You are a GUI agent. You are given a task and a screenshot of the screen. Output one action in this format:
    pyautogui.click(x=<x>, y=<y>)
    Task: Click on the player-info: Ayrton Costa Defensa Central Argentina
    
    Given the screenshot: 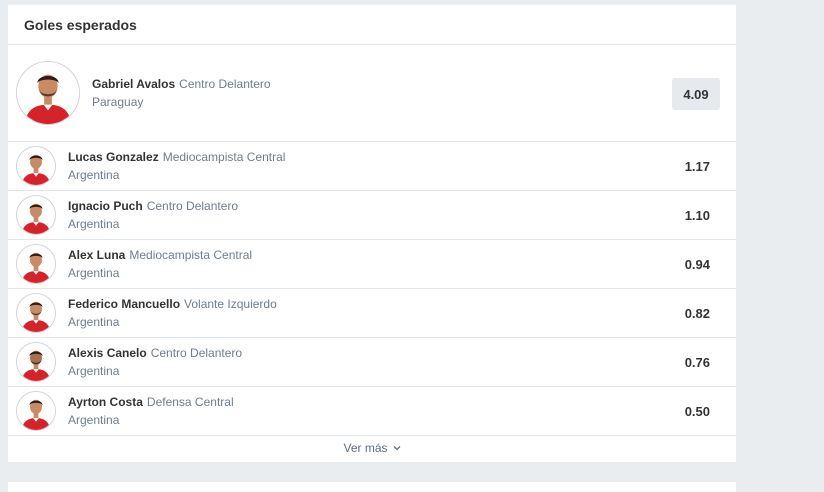 What is the action you would take?
    pyautogui.click(x=151, y=411)
    